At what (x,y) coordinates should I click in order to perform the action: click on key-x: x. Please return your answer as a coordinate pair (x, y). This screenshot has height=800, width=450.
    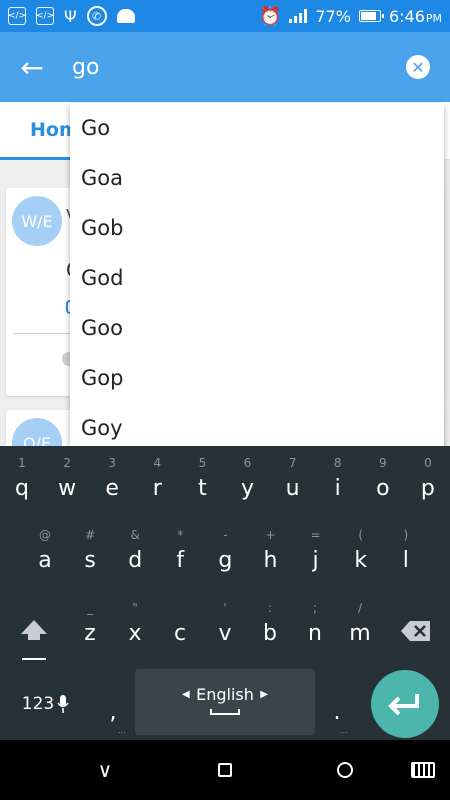
    Looking at the image, I should click on (135, 633).